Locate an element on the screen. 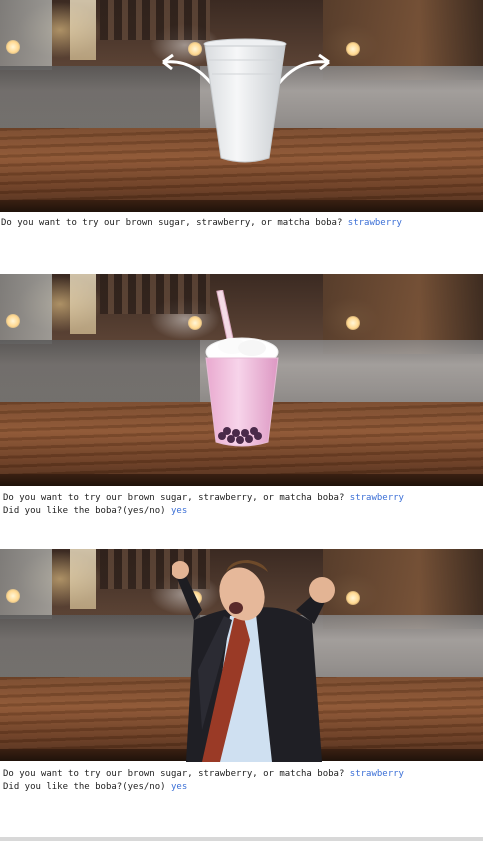 This screenshot has width=483, height=841. celebrating-person-icon is located at coordinates (253, 661).